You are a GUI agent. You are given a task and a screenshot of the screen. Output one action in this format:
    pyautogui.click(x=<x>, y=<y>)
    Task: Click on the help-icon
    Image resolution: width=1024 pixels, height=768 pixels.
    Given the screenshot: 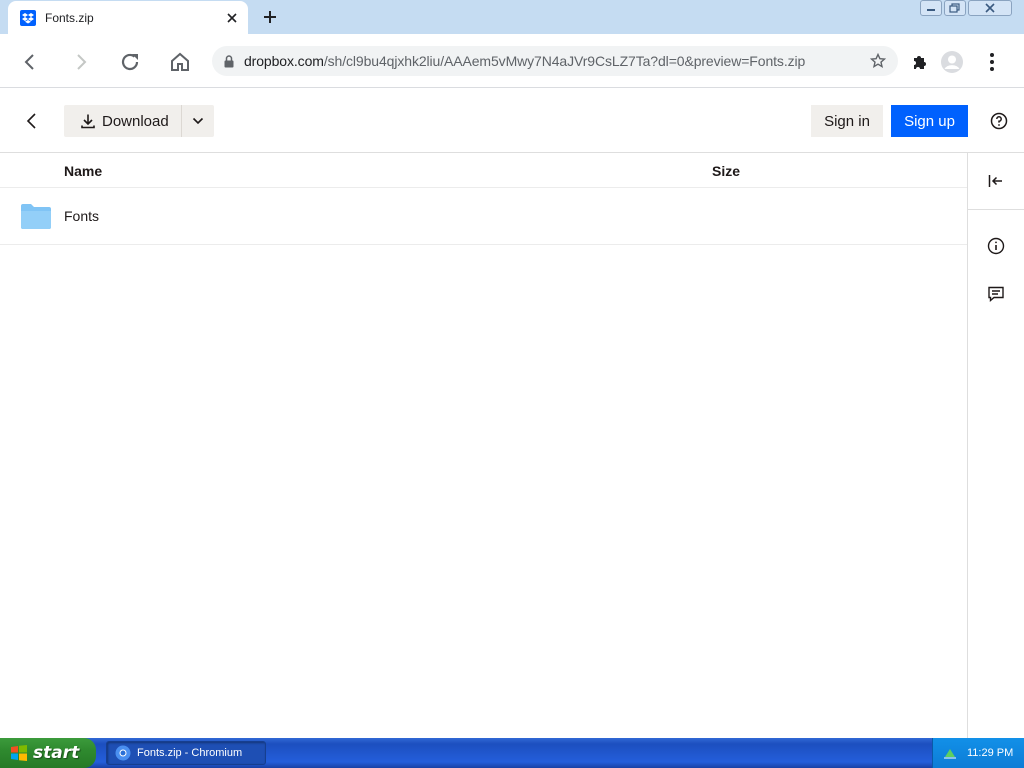 What is the action you would take?
    pyautogui.click(x=999, y=121)
    